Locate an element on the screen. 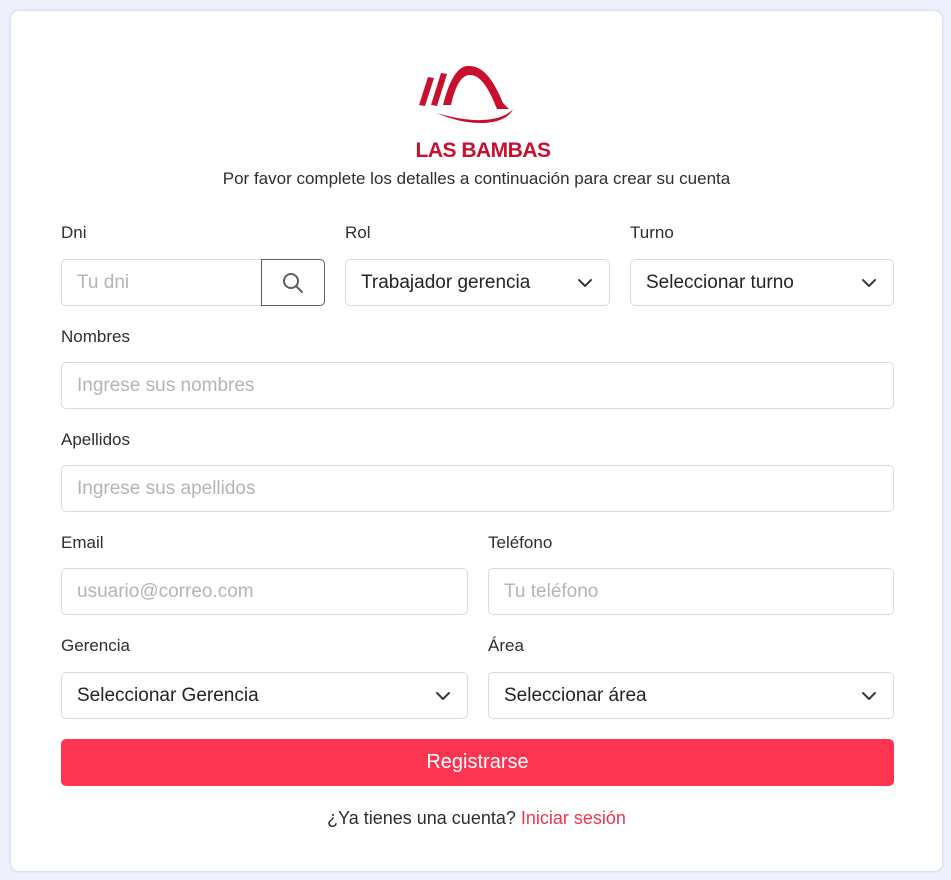 This screenshot has height=880, width=951. turno-value: Seleccionar turno is located at coordinates (720, 282).